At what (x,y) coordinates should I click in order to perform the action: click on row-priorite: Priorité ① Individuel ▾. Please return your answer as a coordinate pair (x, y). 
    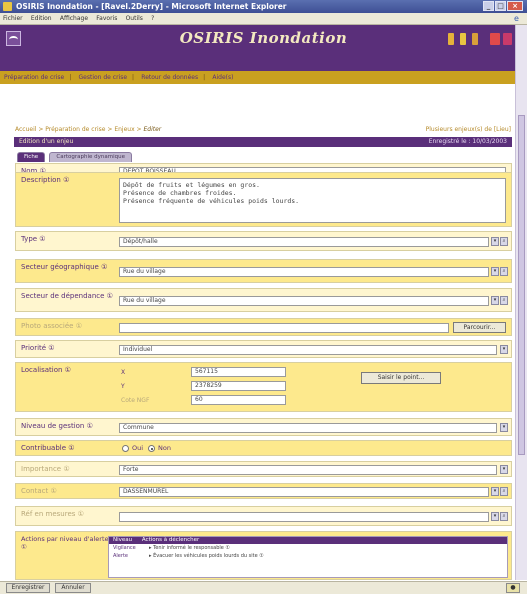
    Looking at the image, I should click on (263, 349).